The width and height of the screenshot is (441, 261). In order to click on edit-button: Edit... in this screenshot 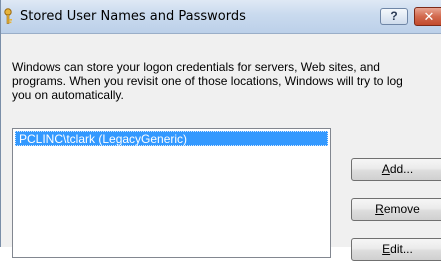, I will do `click(396, 249)`.